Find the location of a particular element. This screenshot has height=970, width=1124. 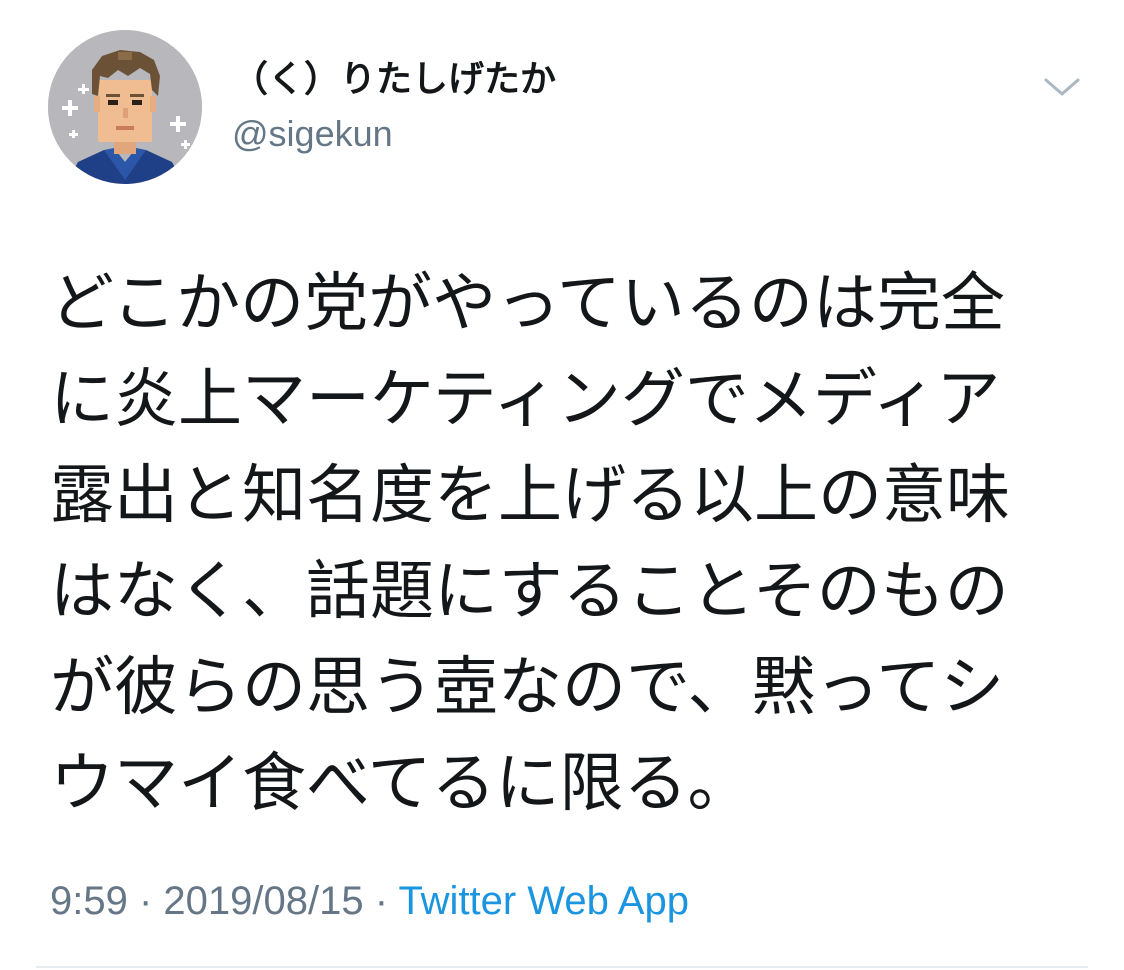

tweet-time: 9:59 is located at coordinates (89, 901).